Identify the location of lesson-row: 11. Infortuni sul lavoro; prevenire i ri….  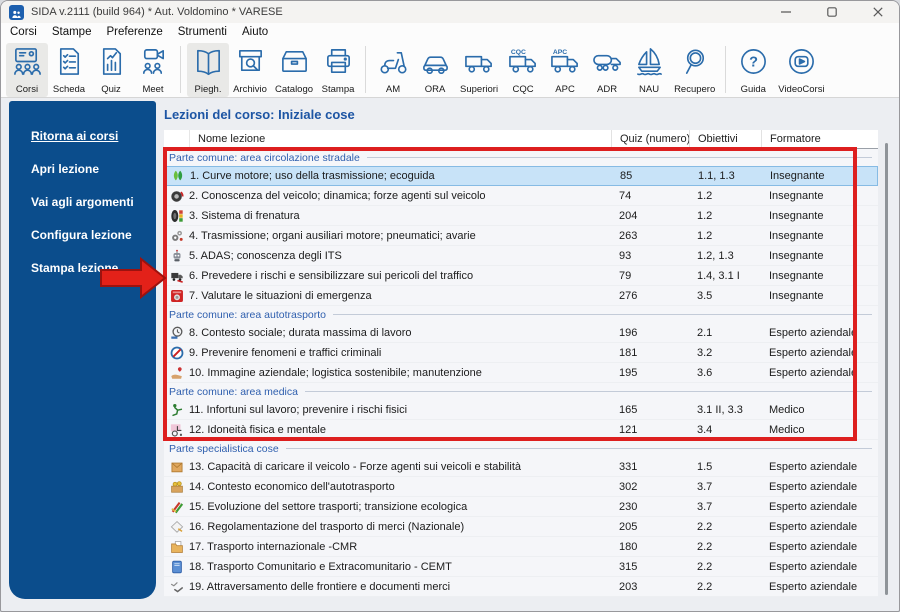
(521, 410).